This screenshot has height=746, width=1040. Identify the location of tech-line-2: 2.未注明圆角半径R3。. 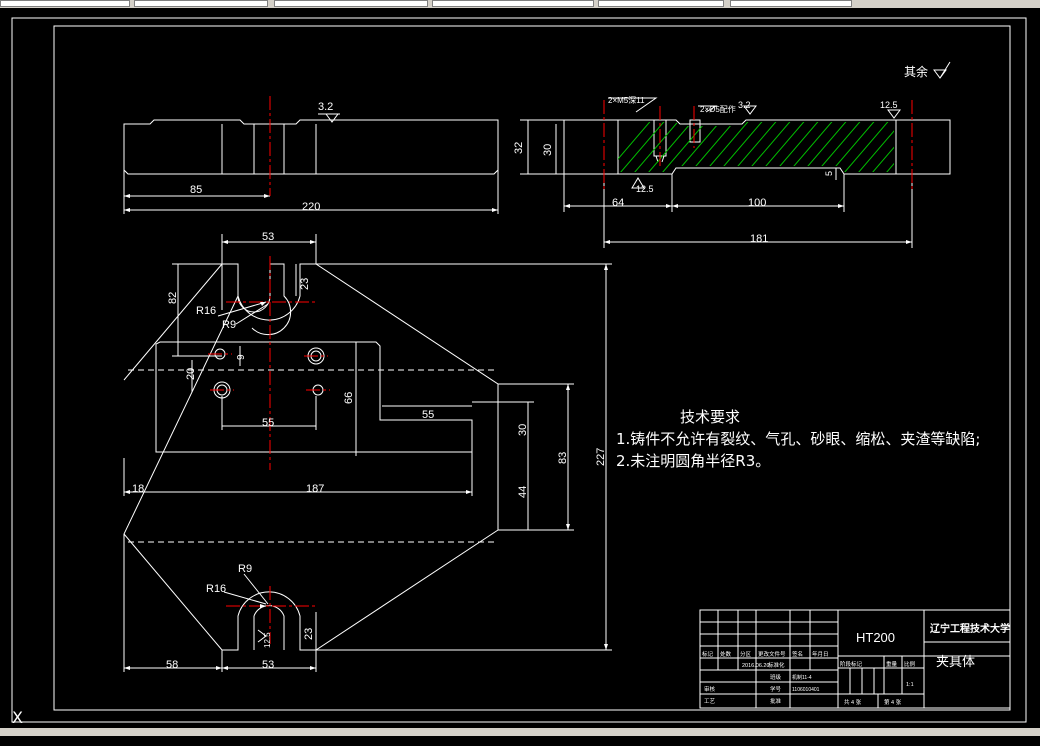
(693, 461).